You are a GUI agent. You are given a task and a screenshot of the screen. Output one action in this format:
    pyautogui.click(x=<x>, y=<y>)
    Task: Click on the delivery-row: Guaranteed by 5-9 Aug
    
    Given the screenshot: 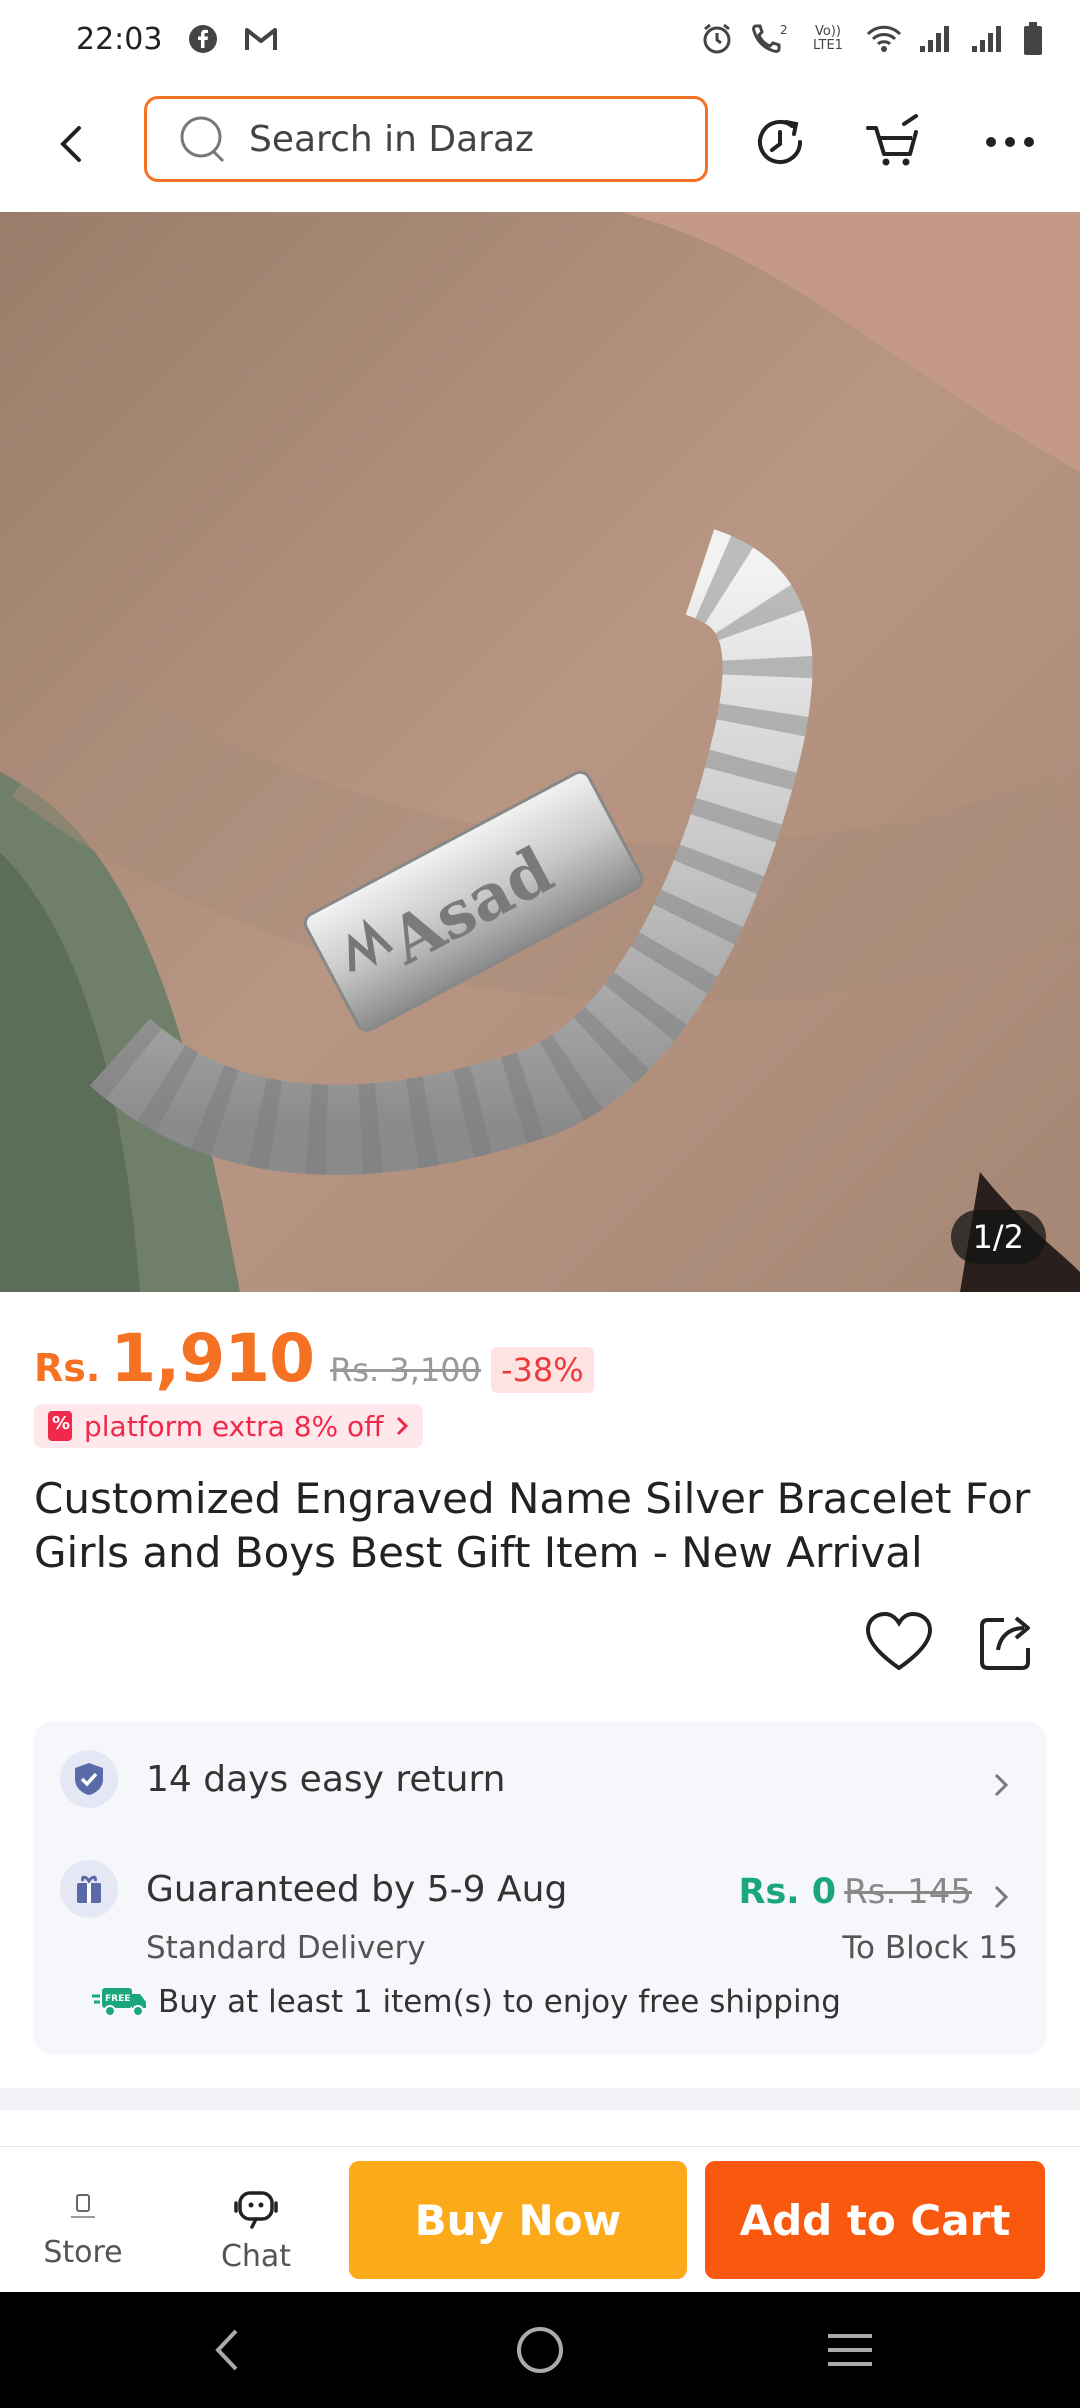 What is the action you would take?
    pyautogui.click(x=313, y=1889)
    